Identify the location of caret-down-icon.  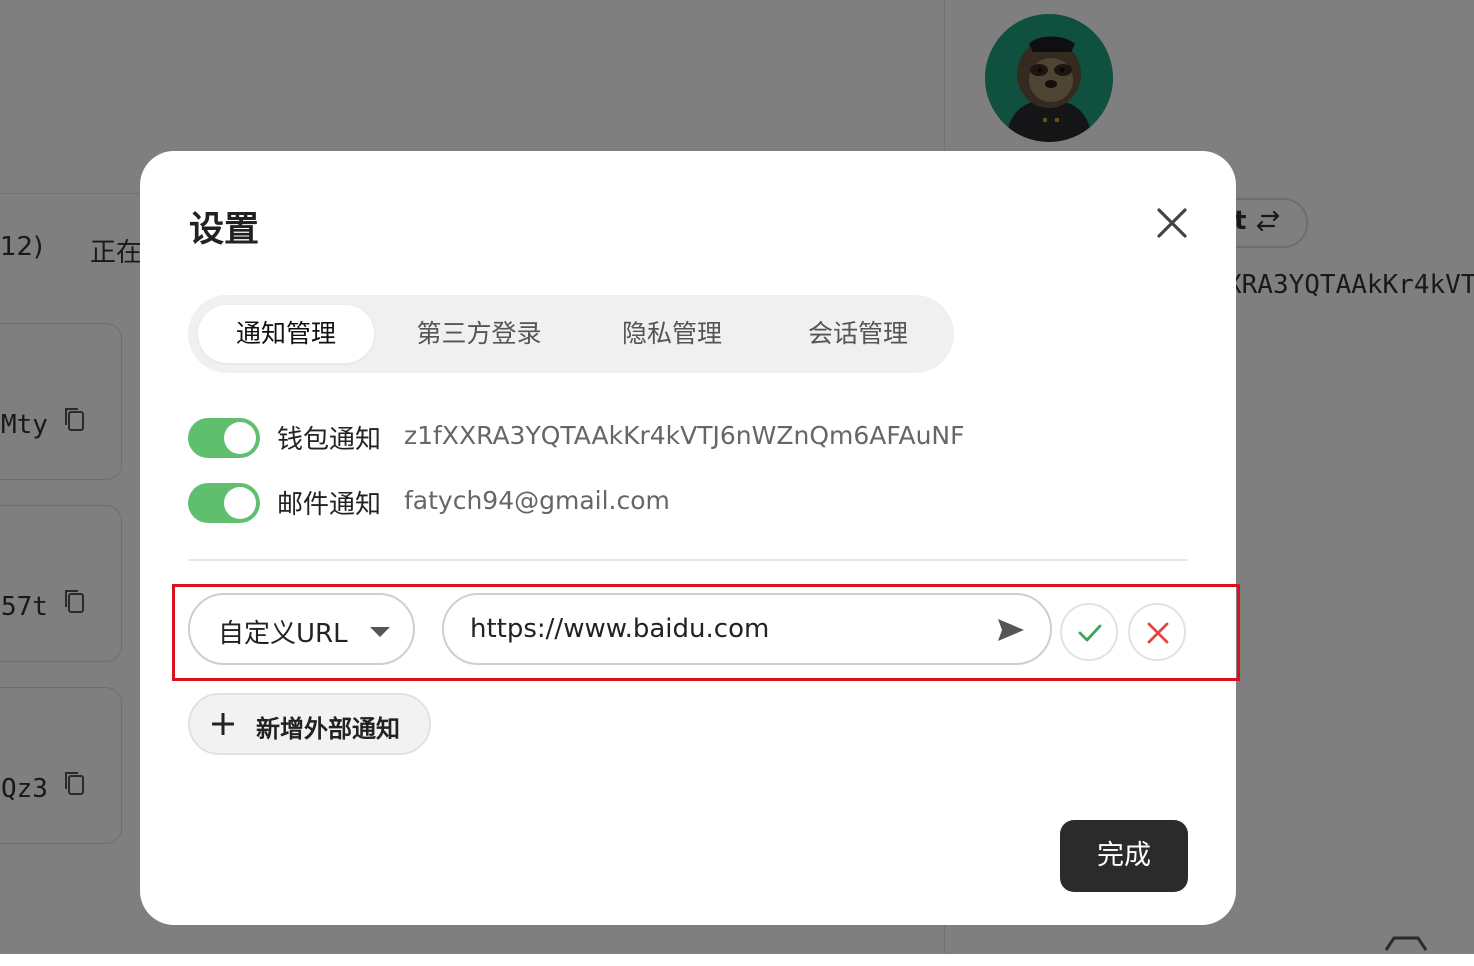
(380, 632).